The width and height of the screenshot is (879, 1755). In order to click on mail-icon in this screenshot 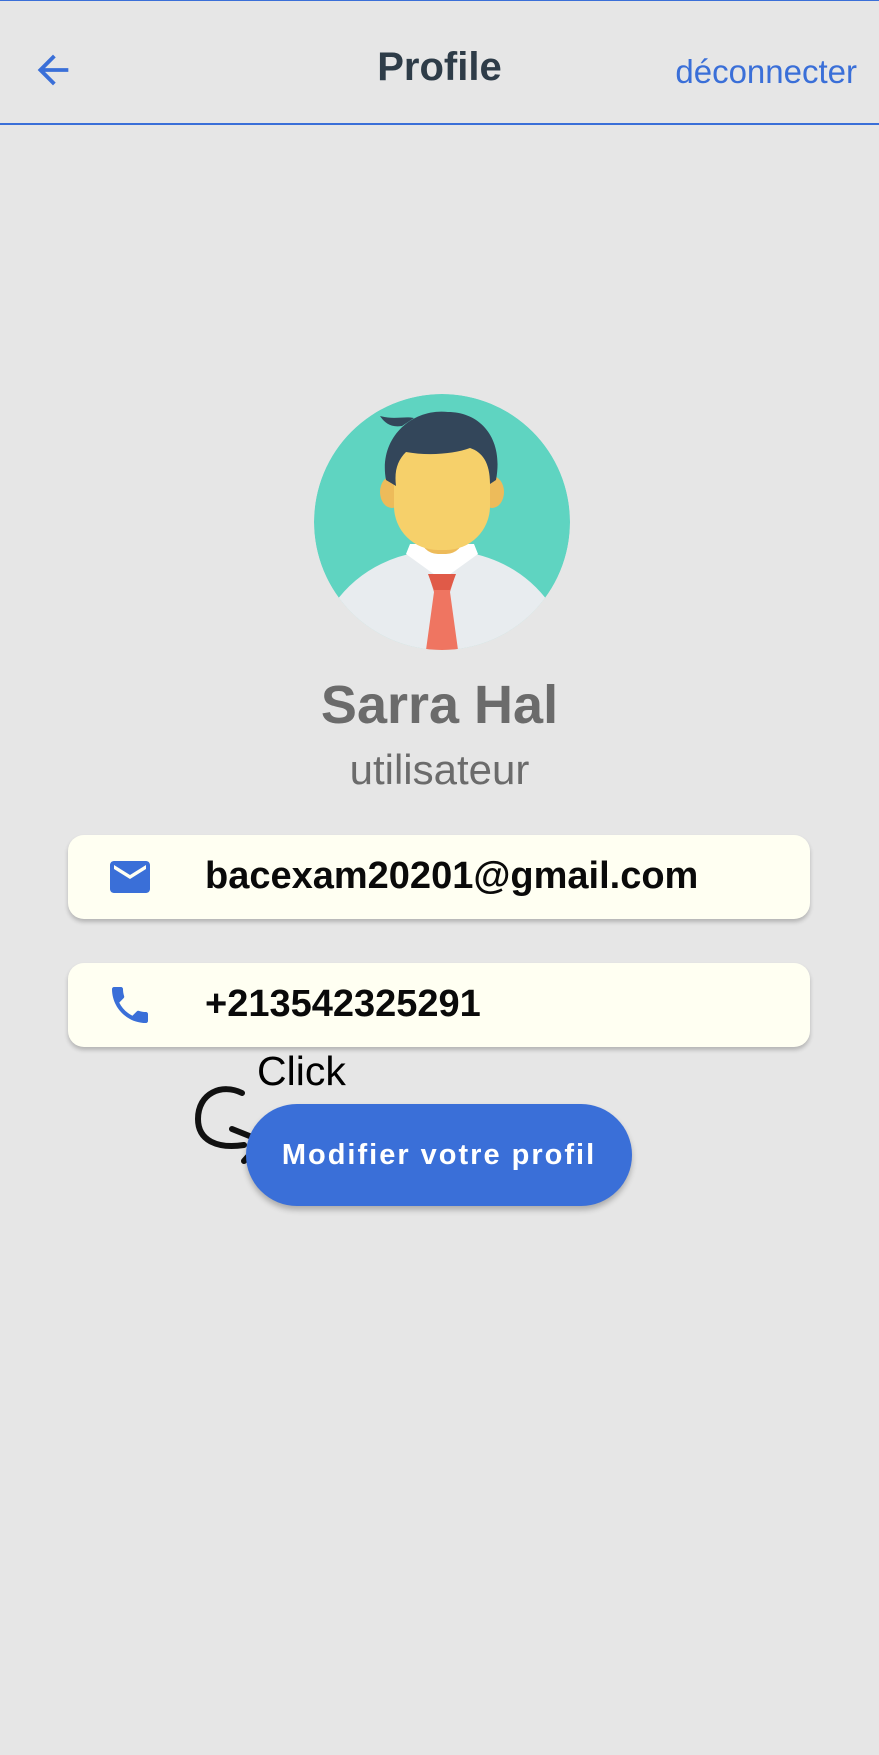, I will do `click(130, 877)`.